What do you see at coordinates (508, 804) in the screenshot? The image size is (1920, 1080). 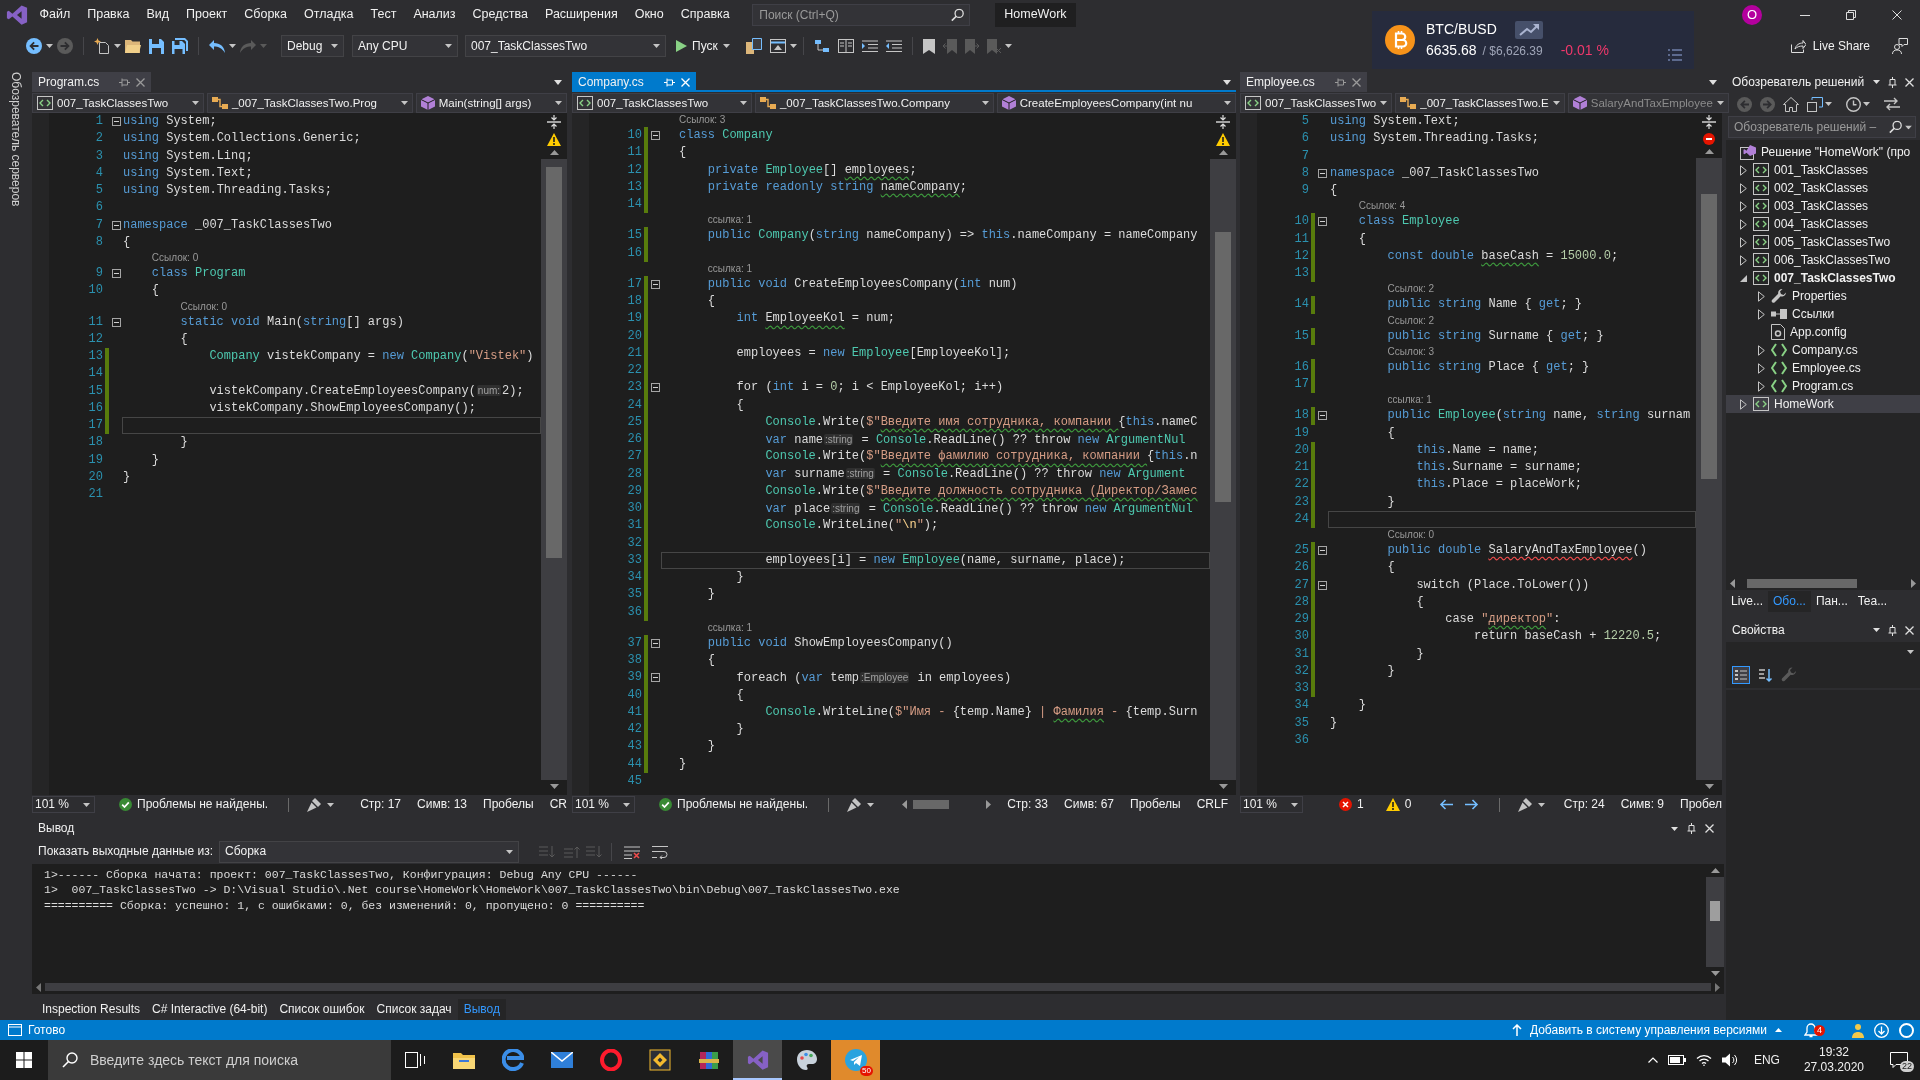 I see `indent-mode: Пробелы` at bounding box center [508, 804].